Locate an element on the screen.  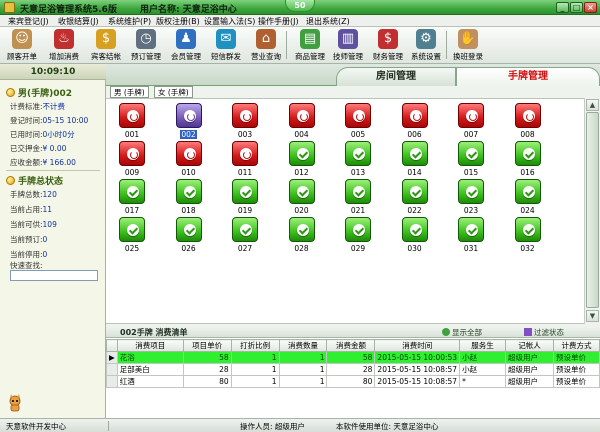
quick-search-input is located at coordinates (54, 275).